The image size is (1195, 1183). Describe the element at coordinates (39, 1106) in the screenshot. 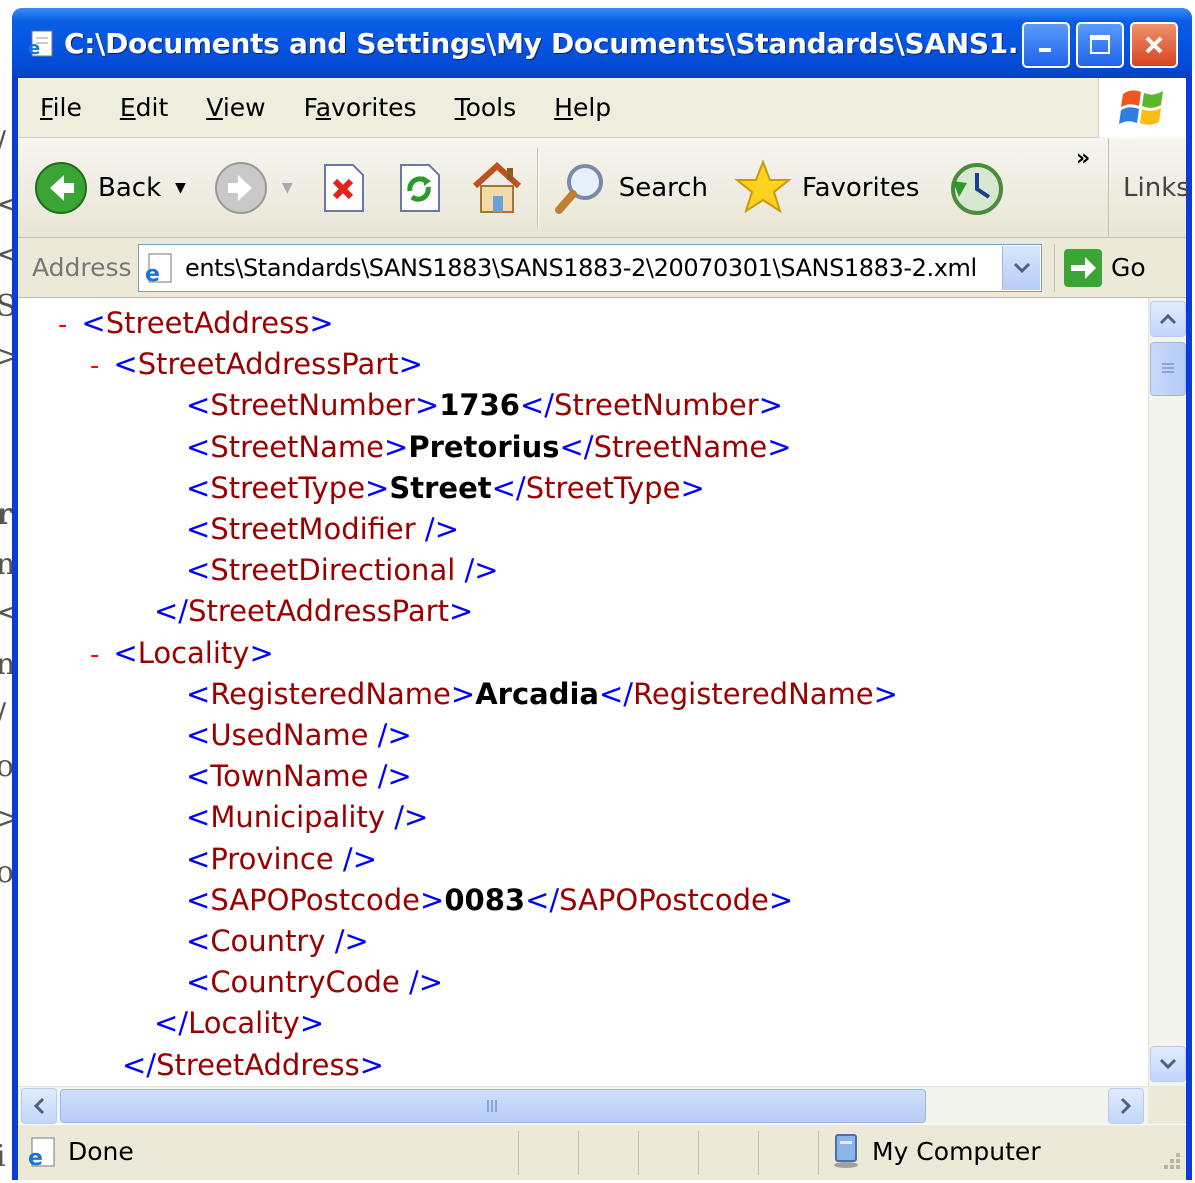

I see `scroll-left-button` at that location.